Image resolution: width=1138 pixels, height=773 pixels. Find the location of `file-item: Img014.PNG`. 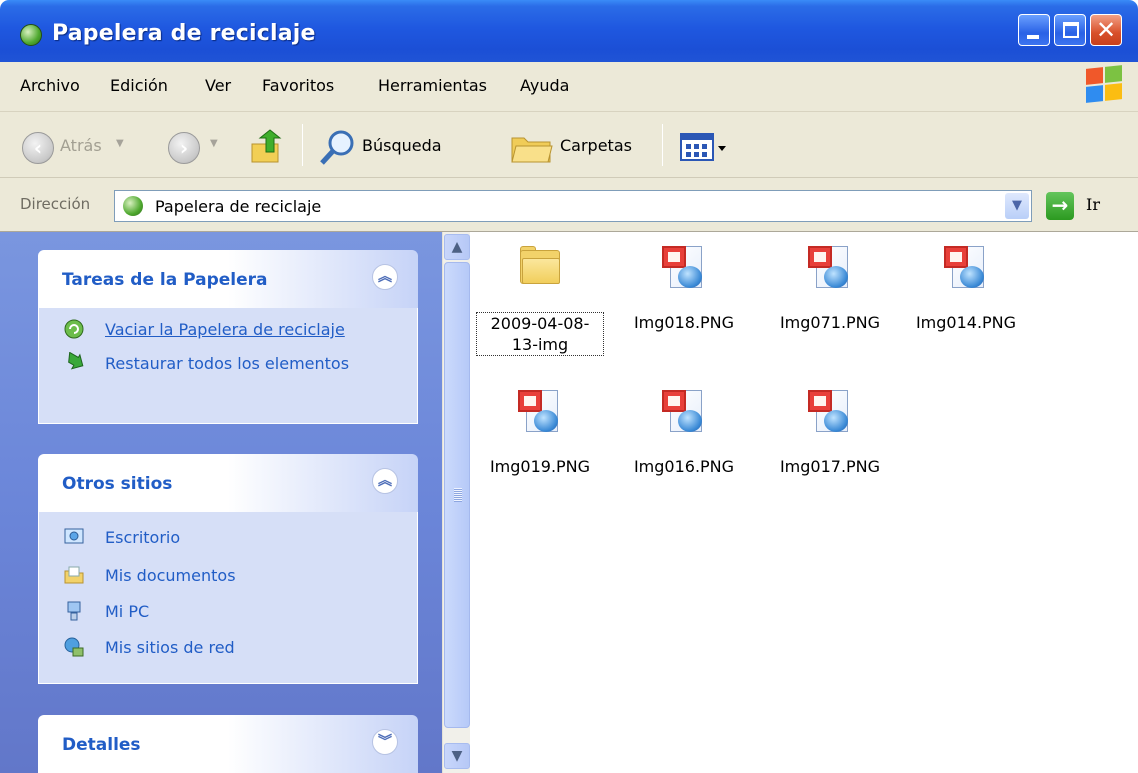

file-item: Img014.PNG is located at coordinates (966, 288).